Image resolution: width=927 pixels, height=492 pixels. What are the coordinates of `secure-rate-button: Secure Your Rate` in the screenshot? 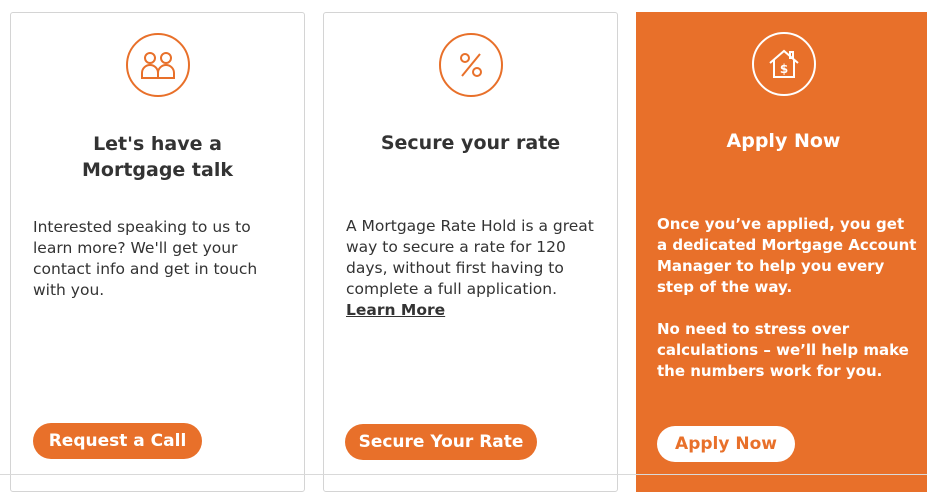 It's located at (441, 442).